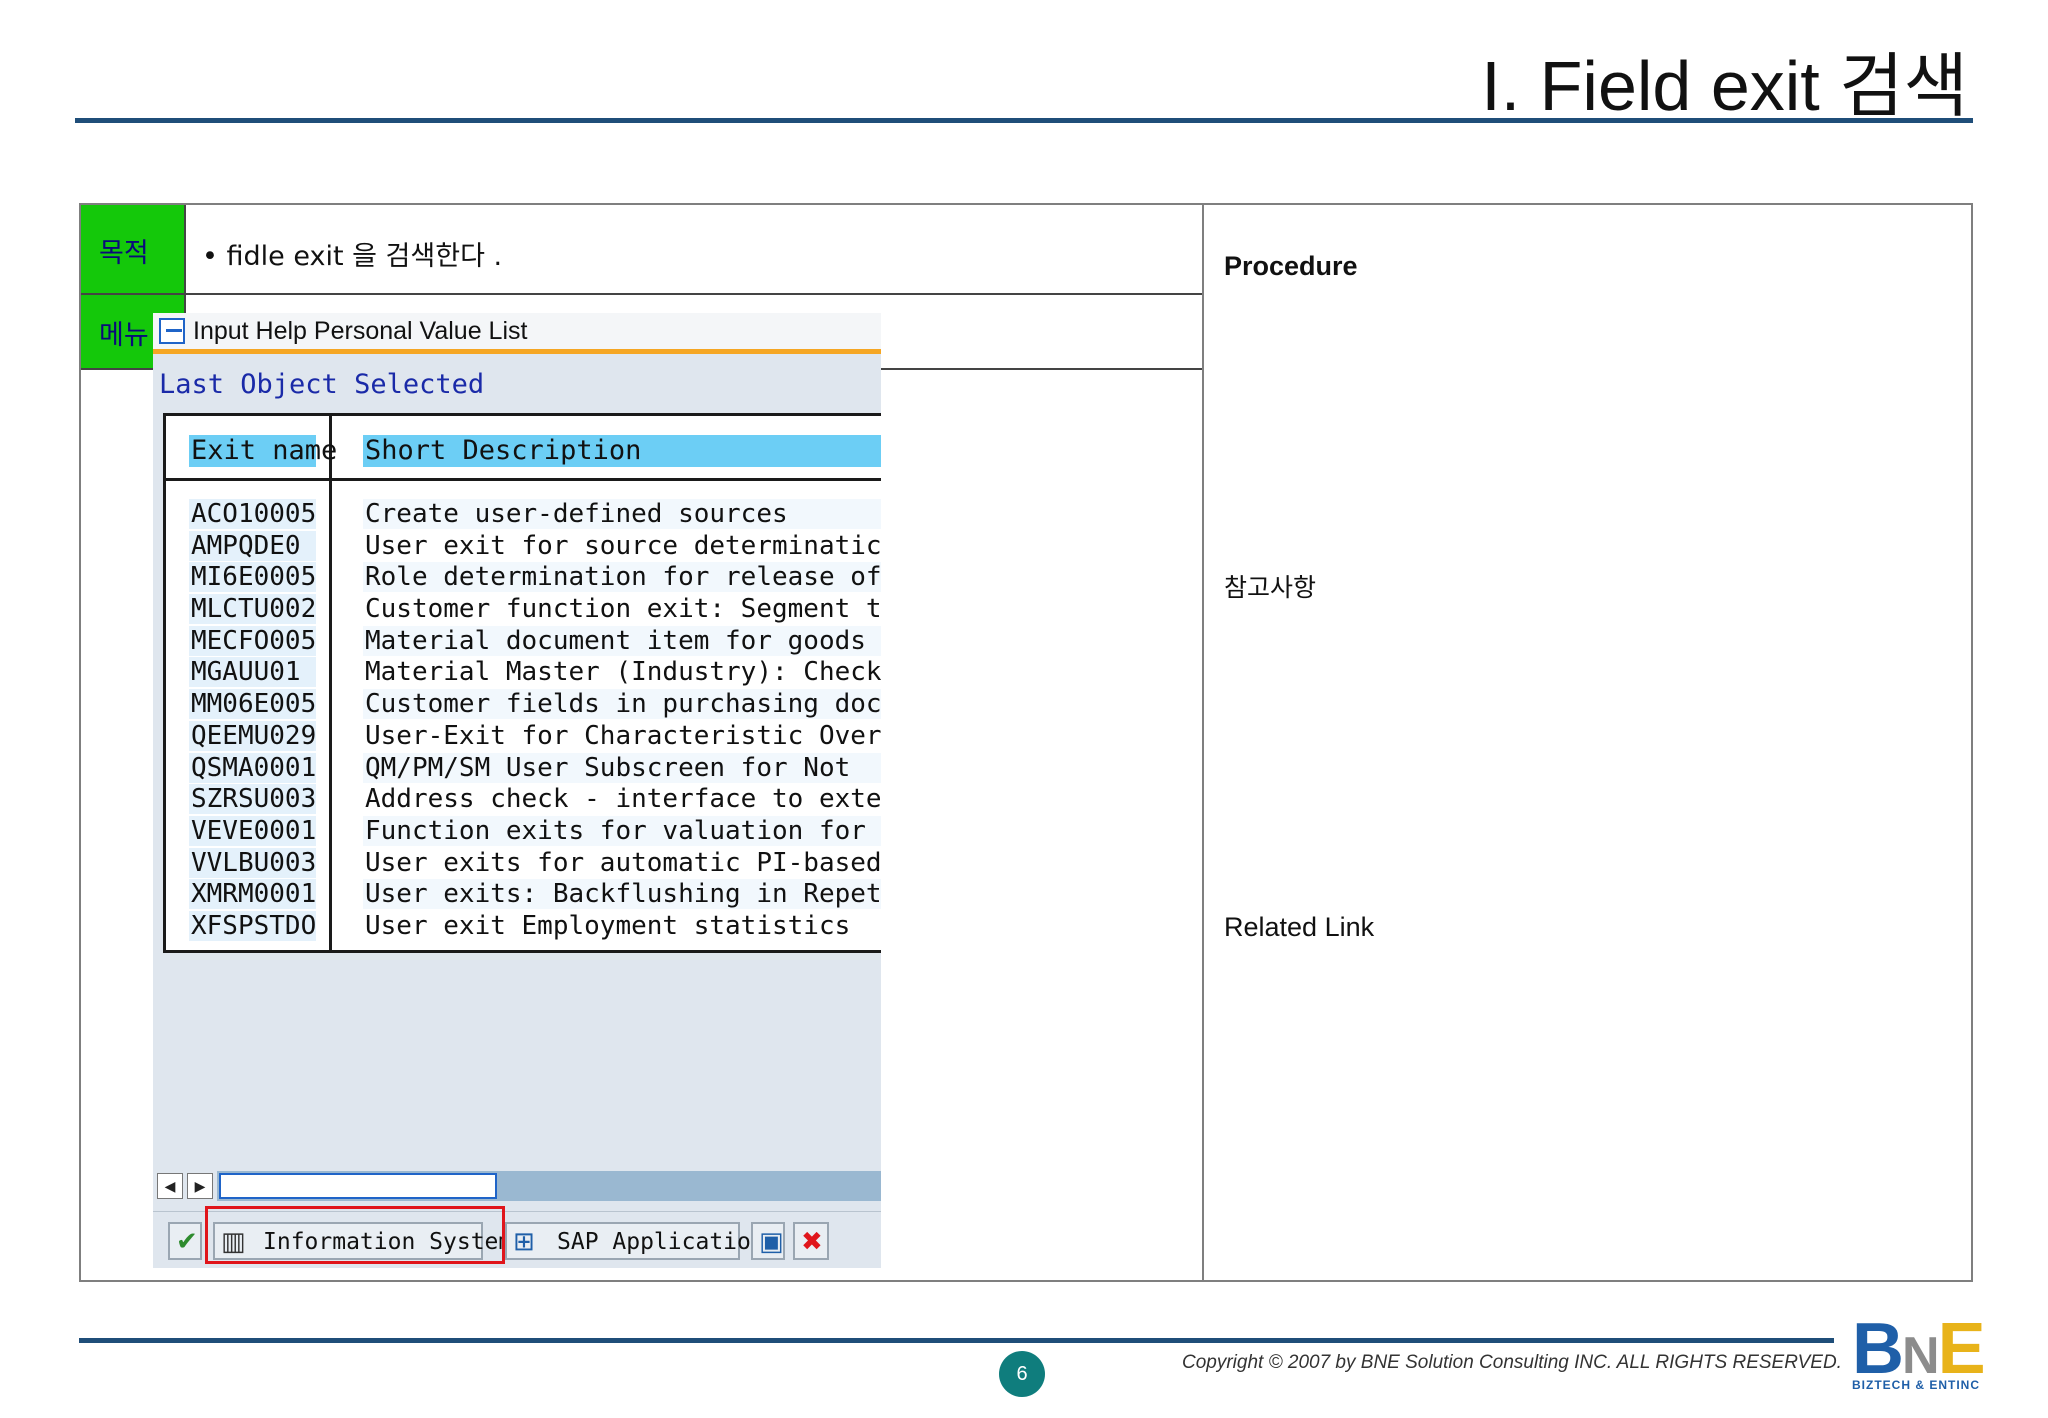 This screenshot has height=1418, width=2048. I want to click on page-number: 6, so click(1022, 1374).